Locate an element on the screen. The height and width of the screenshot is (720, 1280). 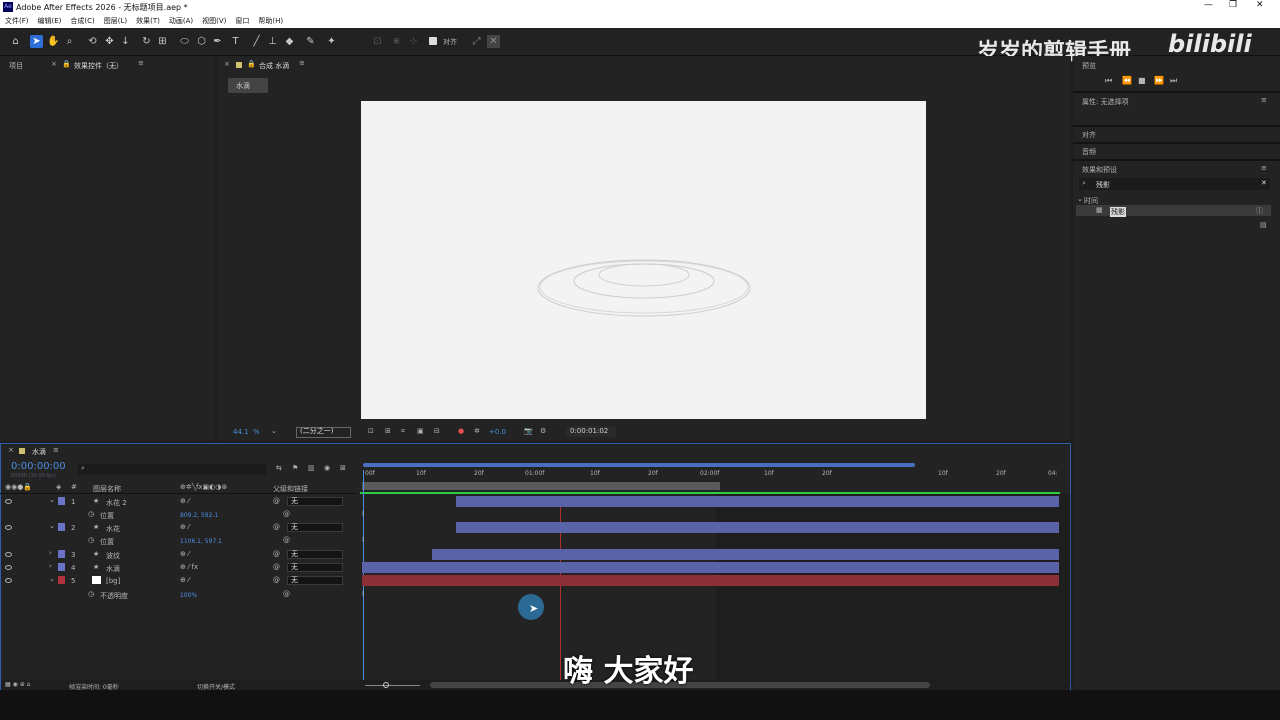
menu-file: 文件(F) is located at coordinates (17, 21).